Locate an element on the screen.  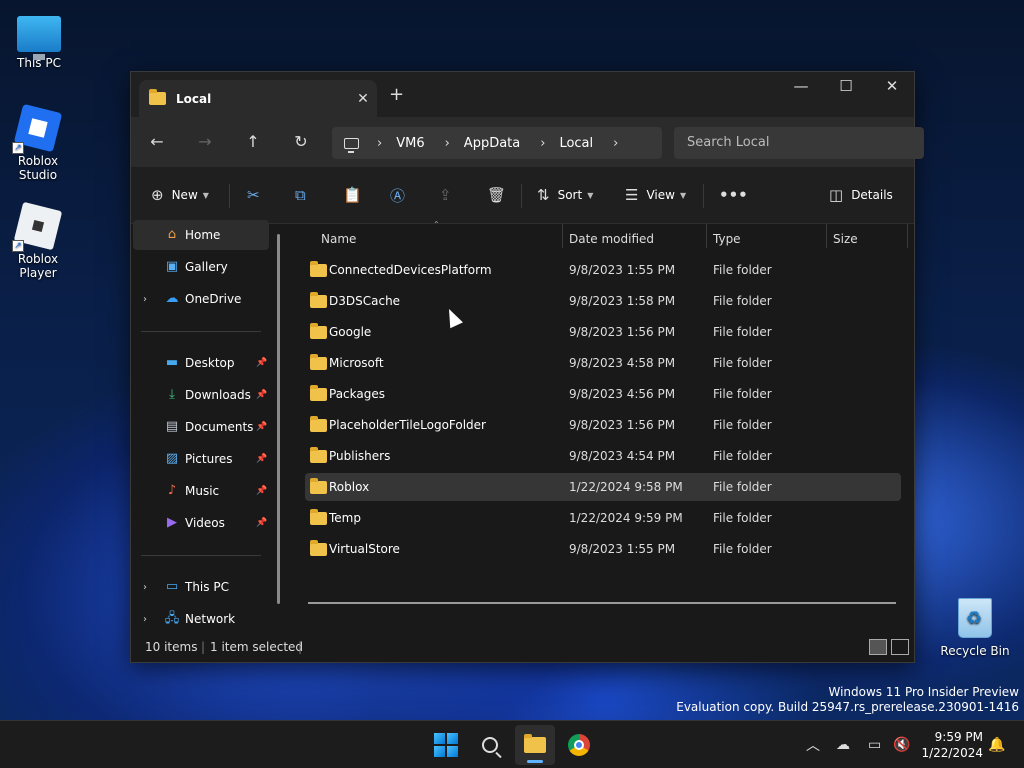
rename-button: Ⓐ is located at coordinates (401, 195).